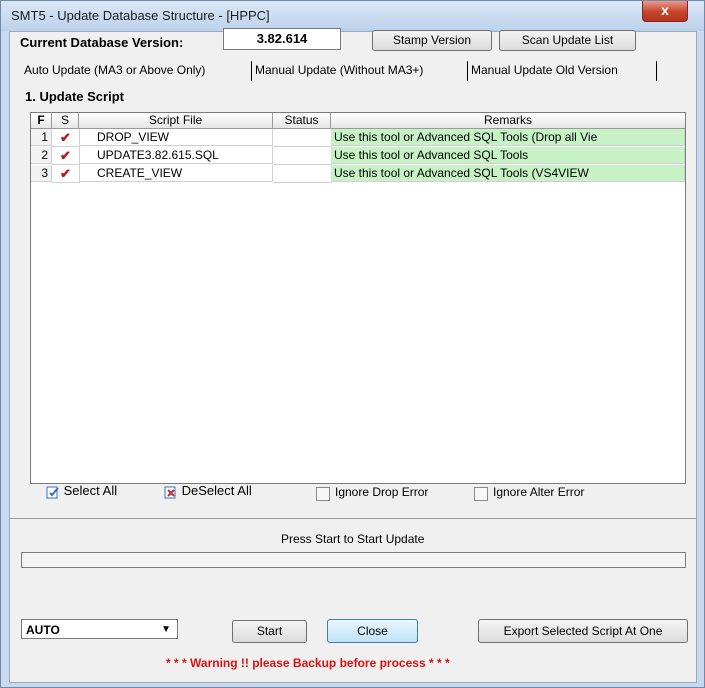 Image resolution: width=705 pixels, height=688 pixels. What do you see at coordinates (583, 631) in the screenshot?
I see `export-selected-script-button: Export Selected Script At One` at bounding box center [583, 631].